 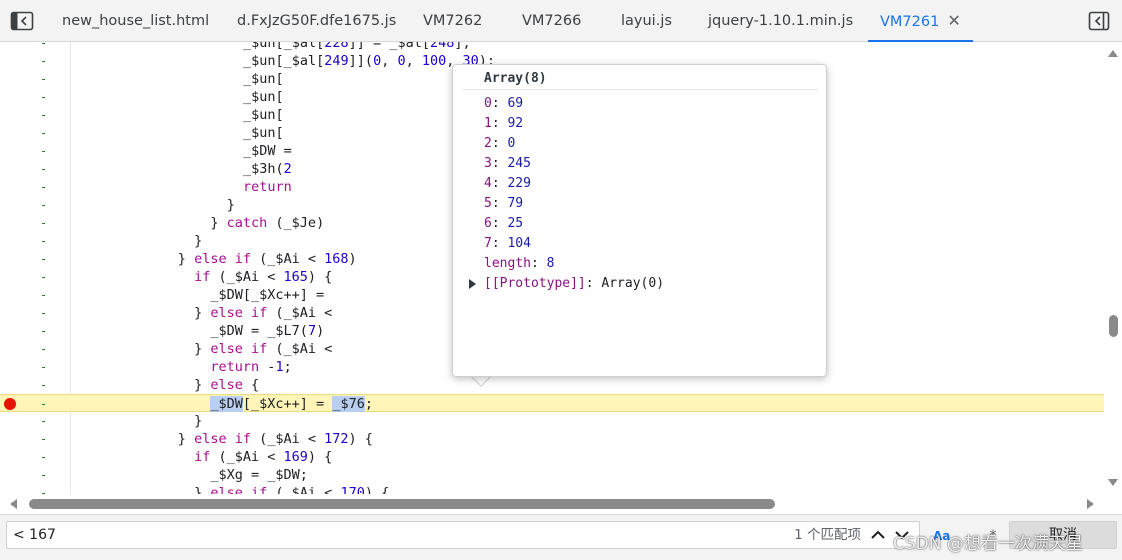 What do you see at coordinates (267, 151) in the screenshot?
I see `code-text: _$DW =` at bounding box center [267, 151].